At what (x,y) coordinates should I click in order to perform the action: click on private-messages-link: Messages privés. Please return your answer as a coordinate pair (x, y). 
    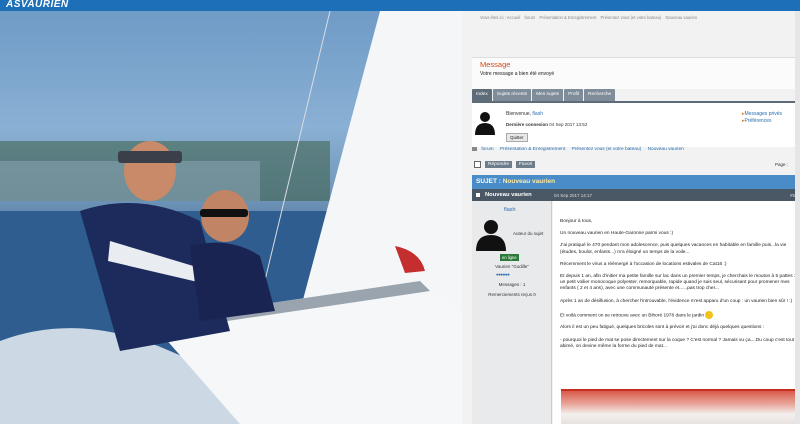
    Looking at the image, I should click on (762, 114).